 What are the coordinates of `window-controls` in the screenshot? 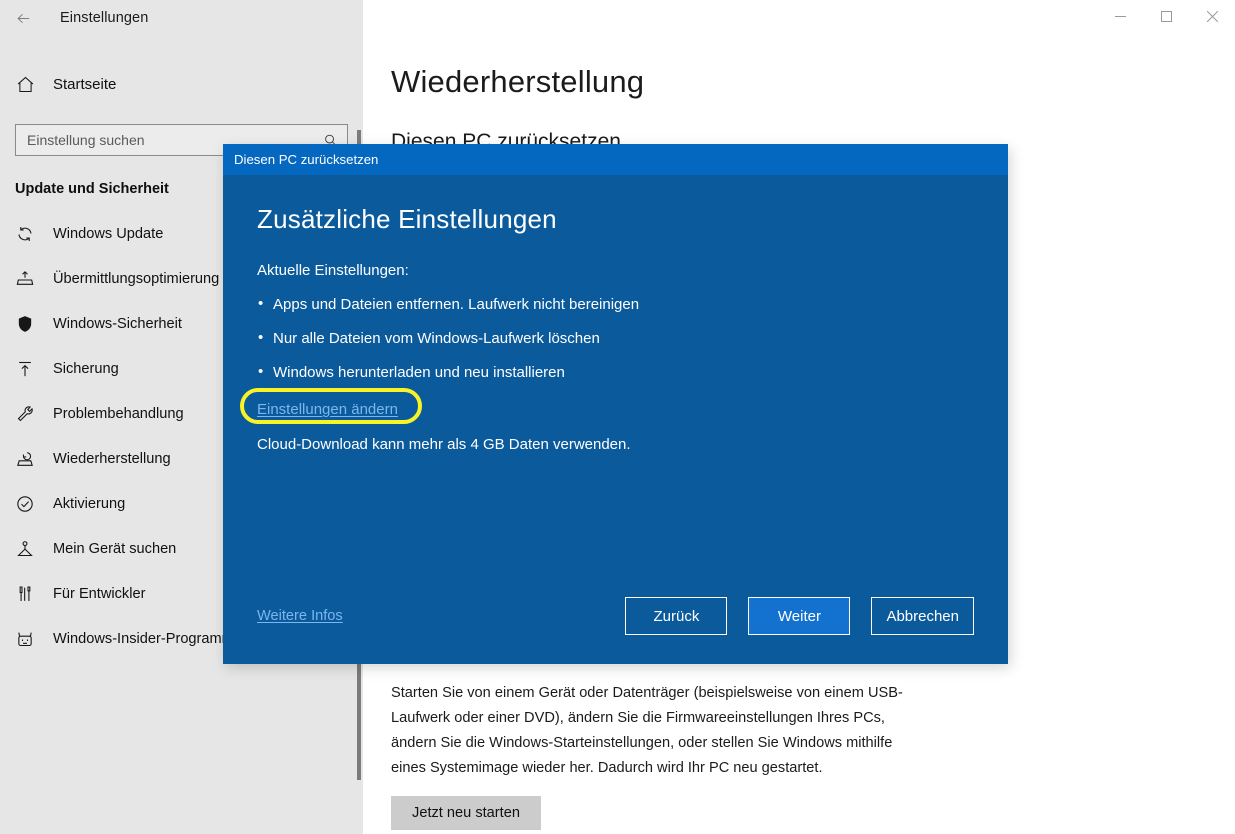 It's located at (1166, 18).